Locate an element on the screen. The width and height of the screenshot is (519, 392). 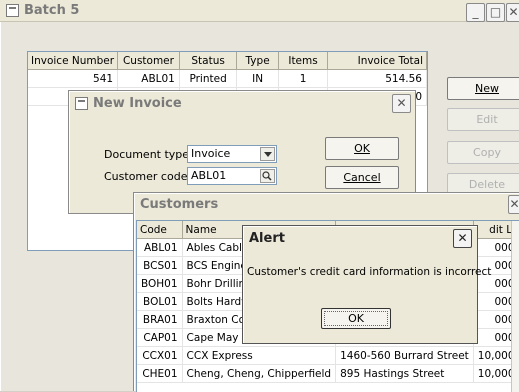
scrollbar is located at coordinates (515, 306).